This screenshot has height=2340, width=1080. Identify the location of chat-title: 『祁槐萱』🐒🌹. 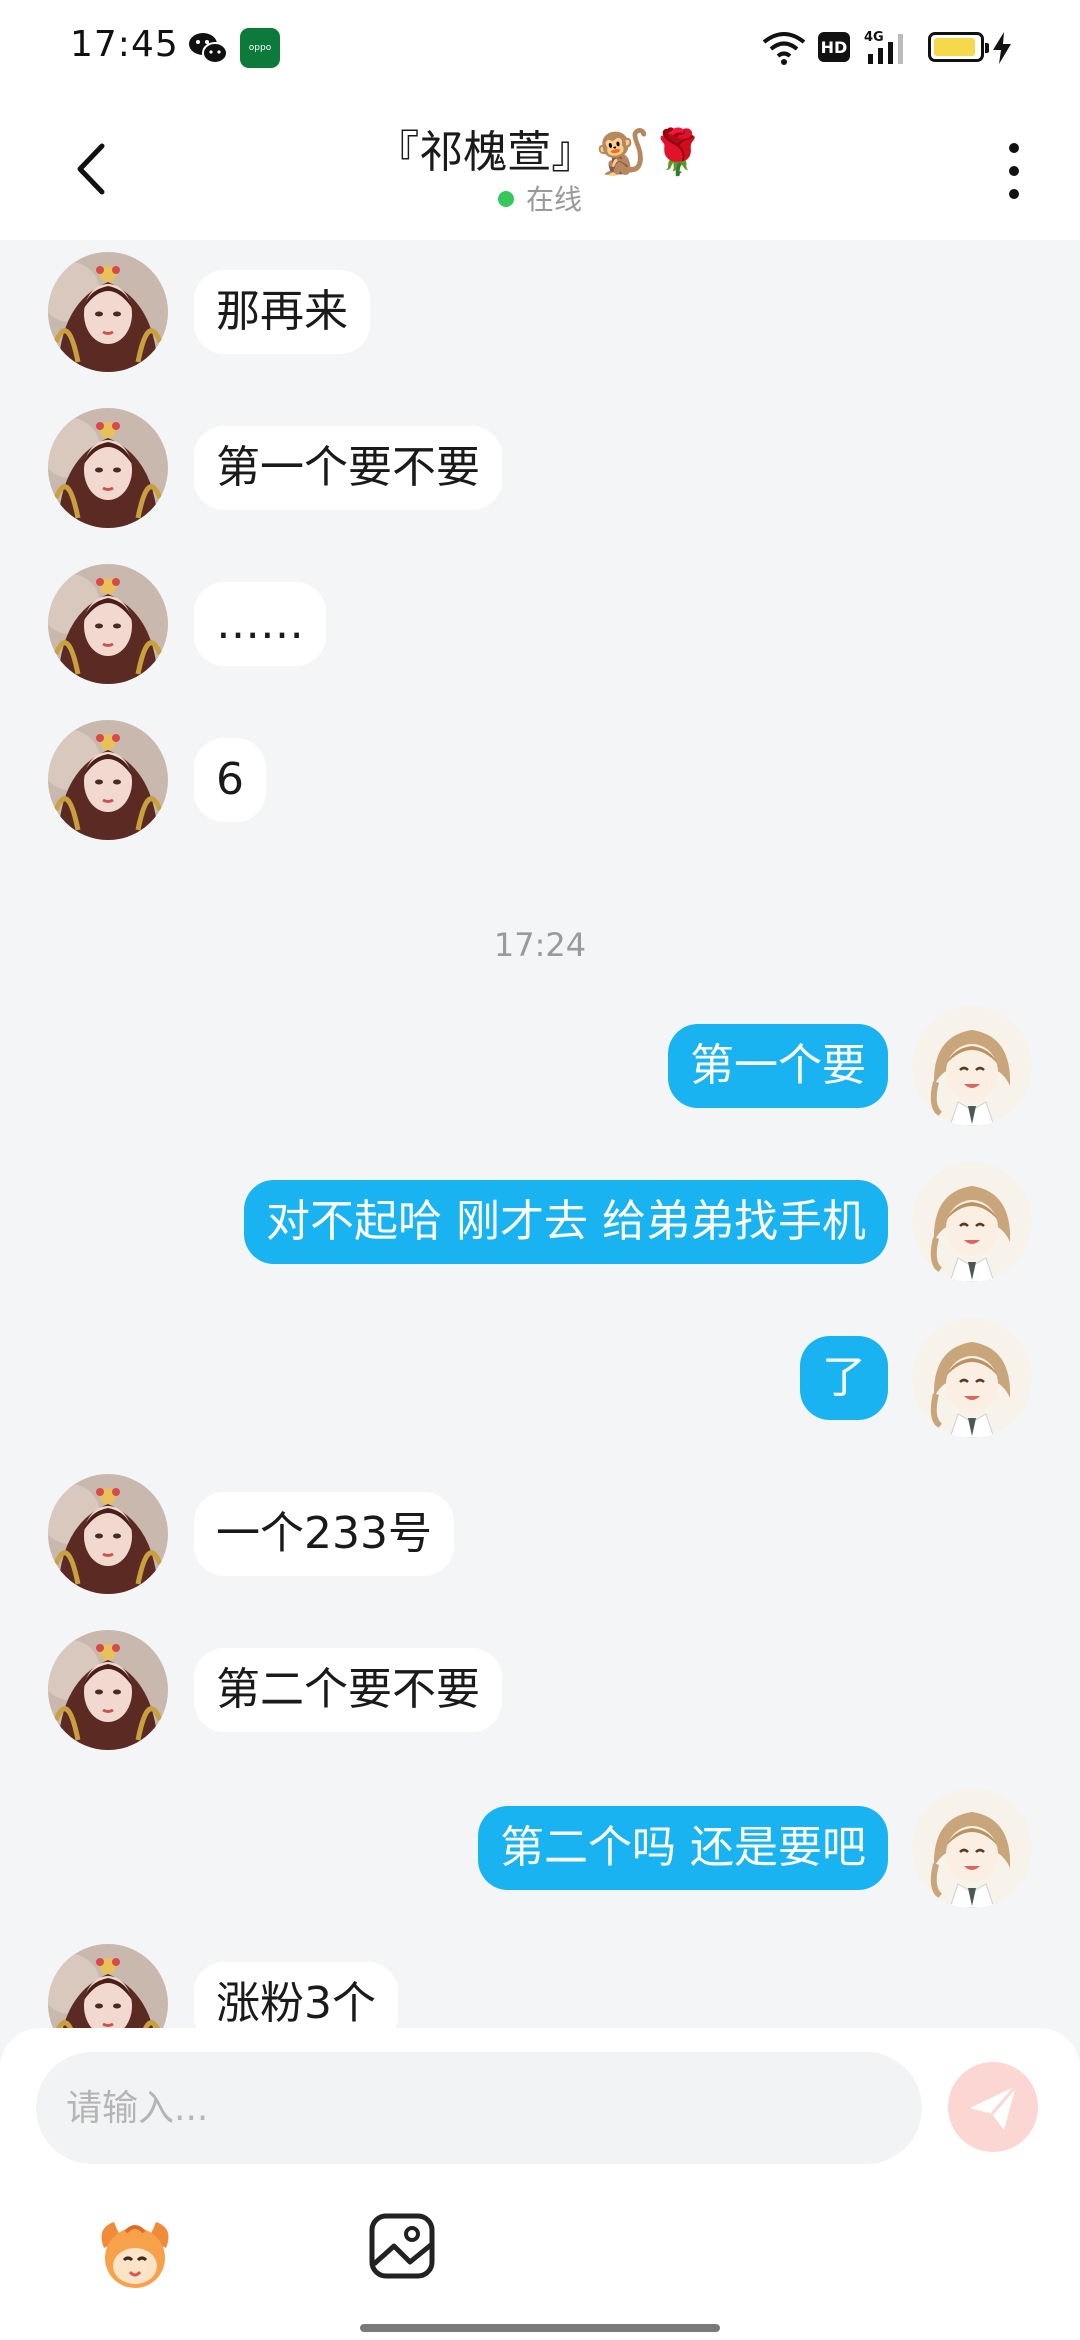
(540, 152).